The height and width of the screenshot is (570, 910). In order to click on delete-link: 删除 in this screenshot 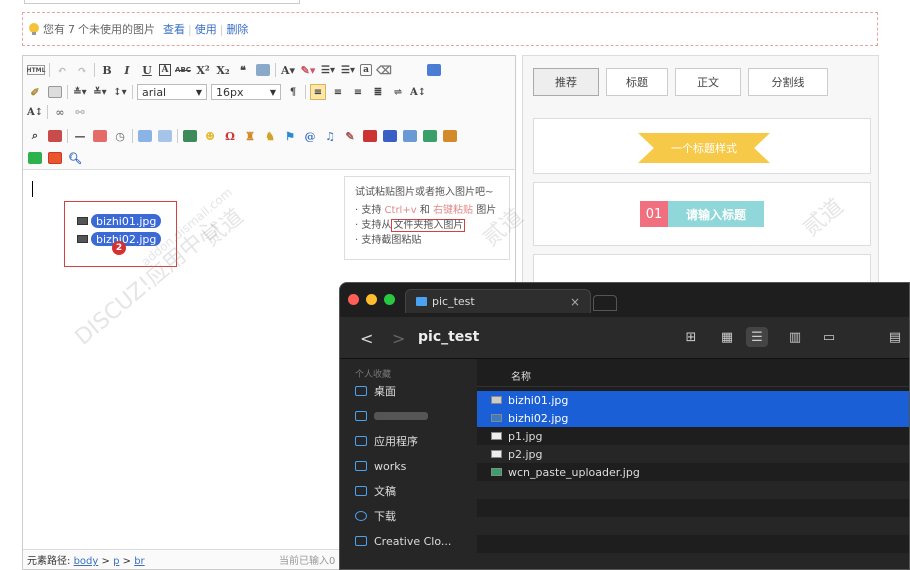, I will do `click(237, 29)`.